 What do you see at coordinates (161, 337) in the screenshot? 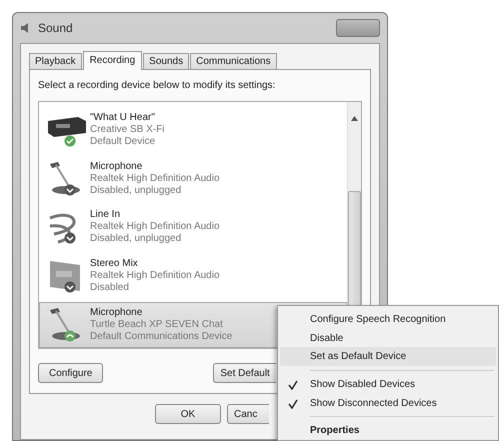
I see `device-status: Default Communications Device` at bounding box center [161, 337].